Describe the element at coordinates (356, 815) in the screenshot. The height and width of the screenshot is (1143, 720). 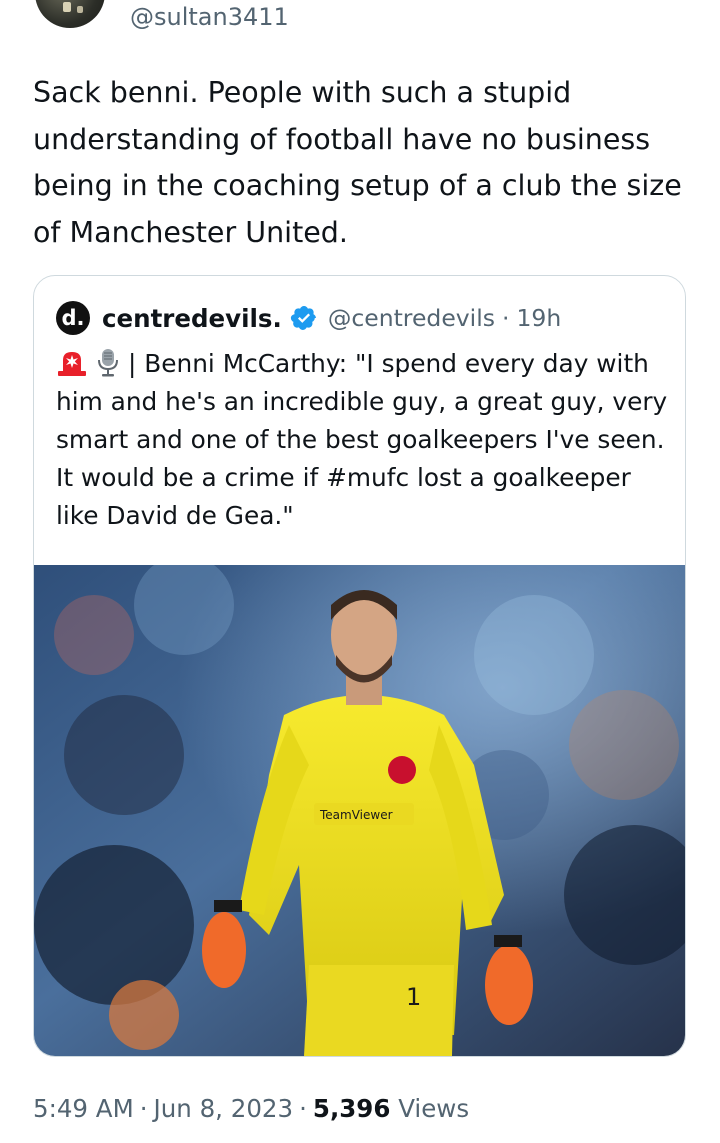
I see `sponsor-text: TeamViewer` at that location.